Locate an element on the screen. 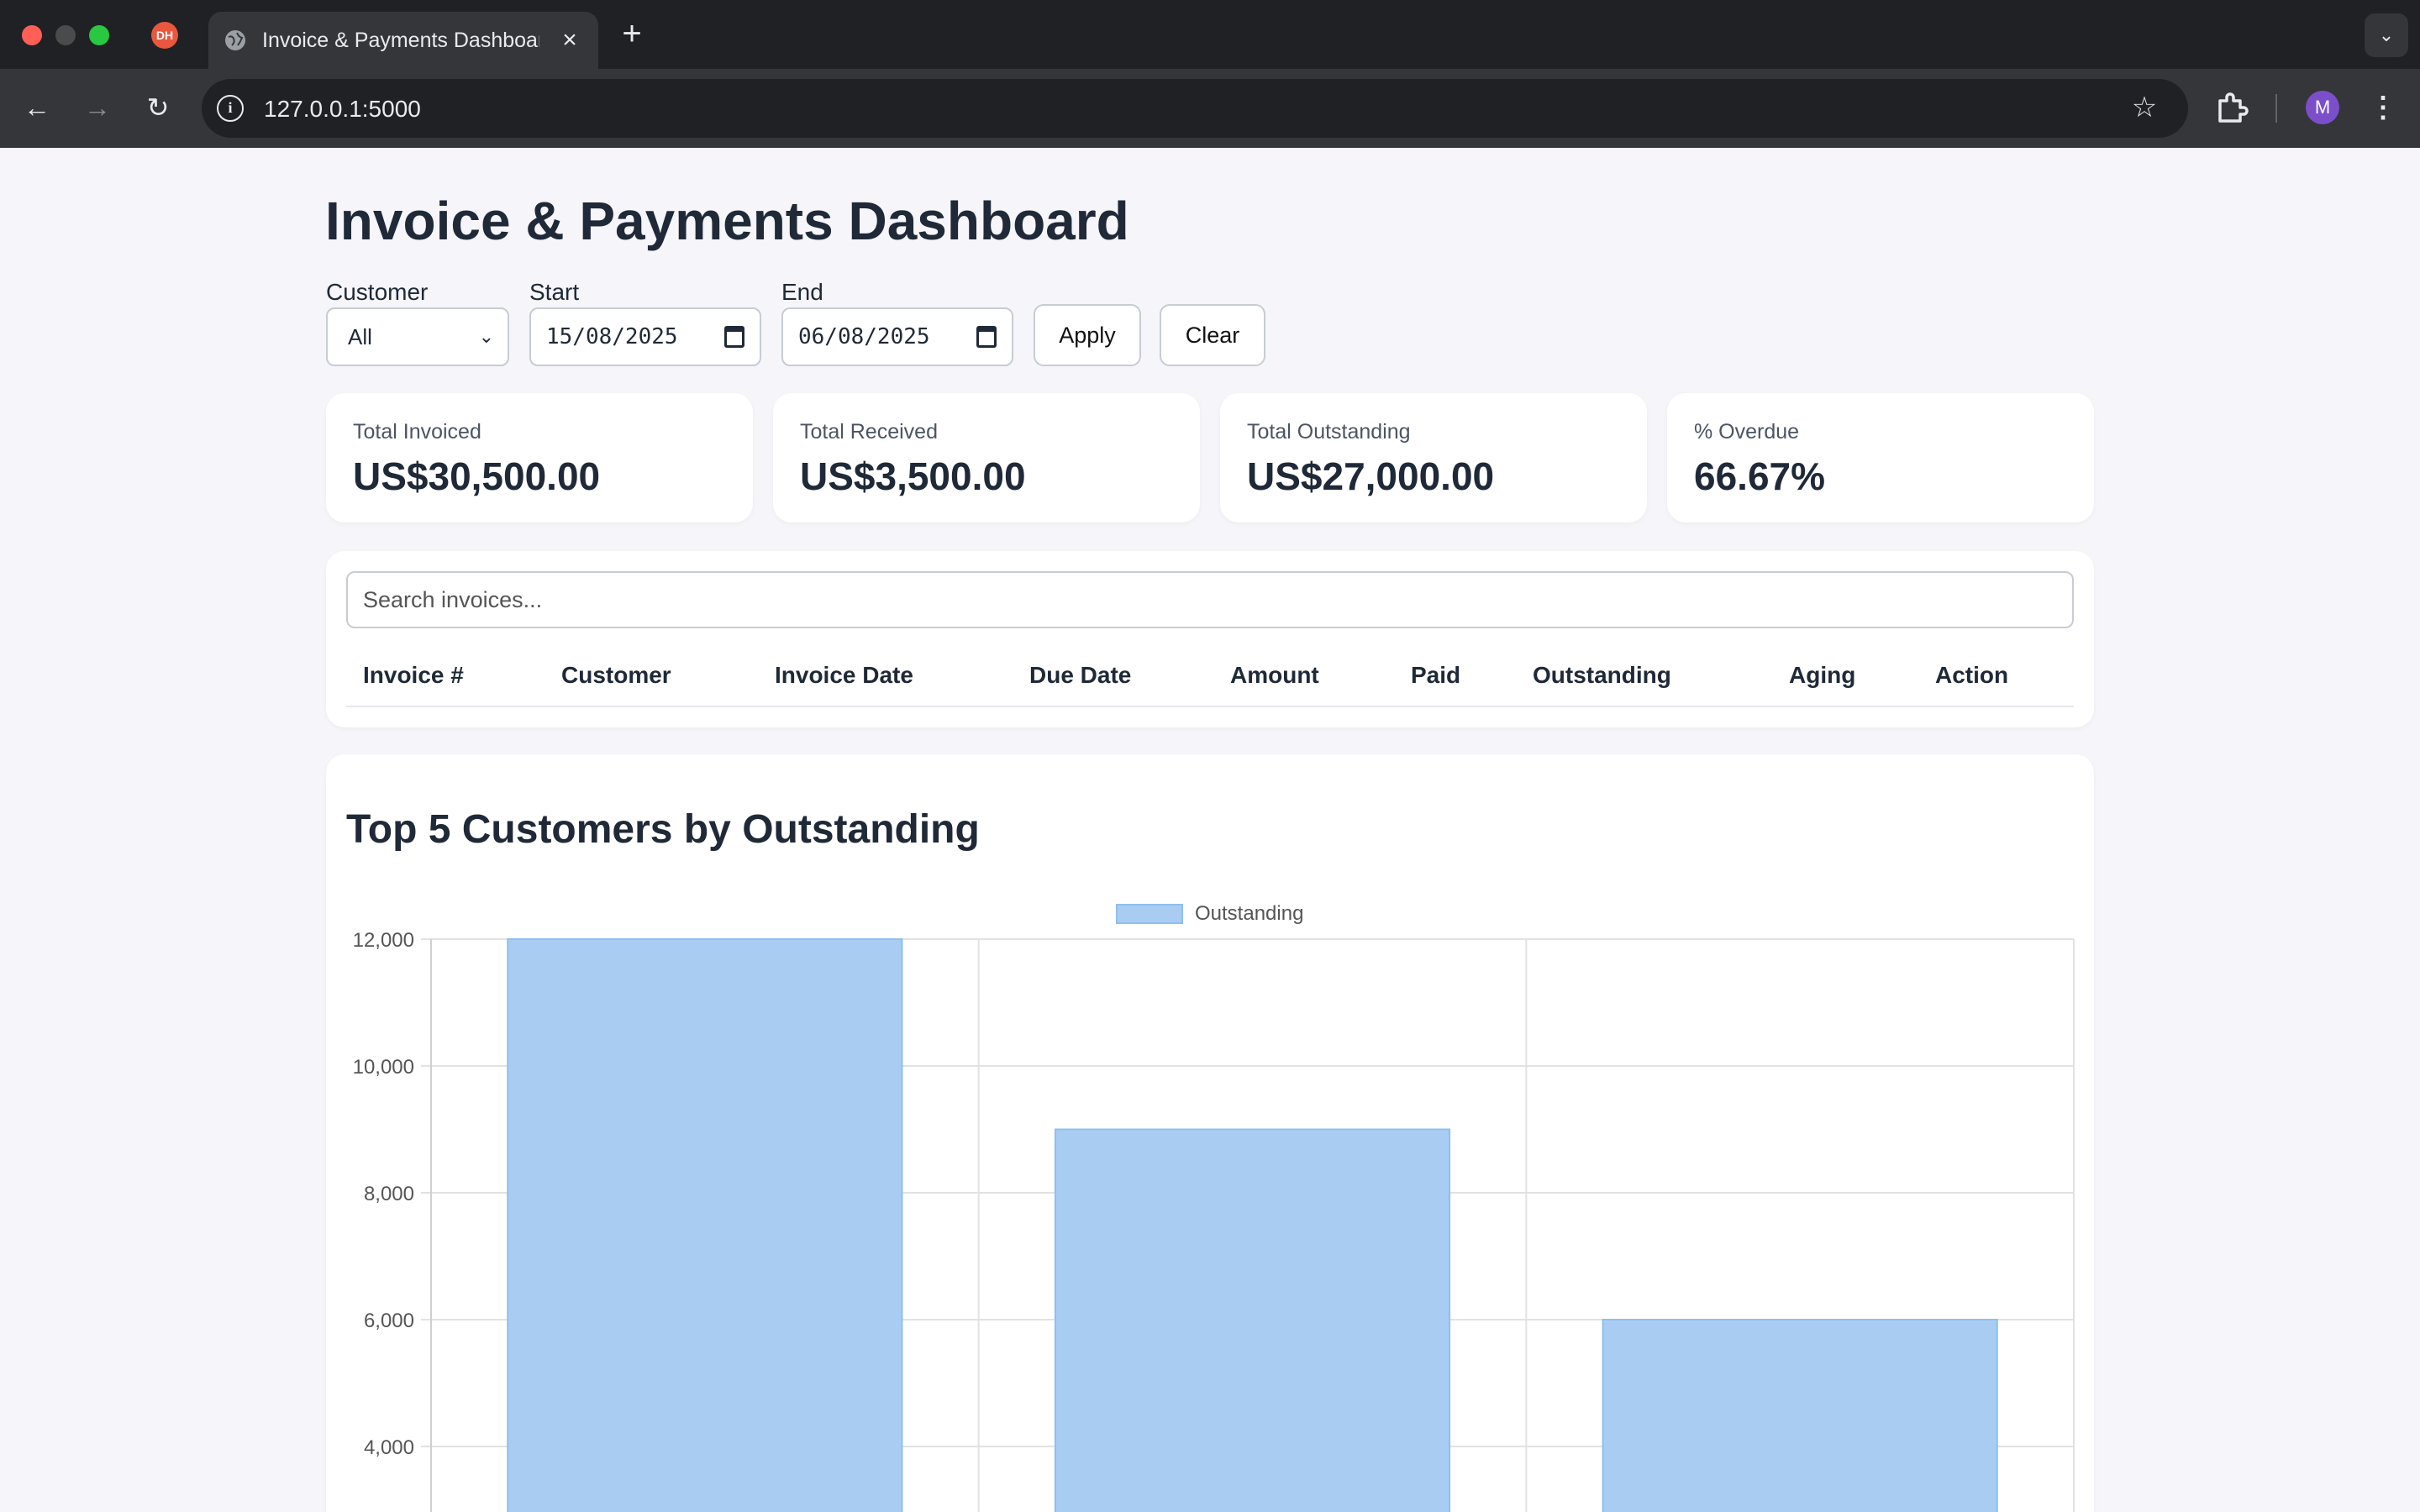  y-tick-label: 6,000 is located at coordinates (389, 1321).